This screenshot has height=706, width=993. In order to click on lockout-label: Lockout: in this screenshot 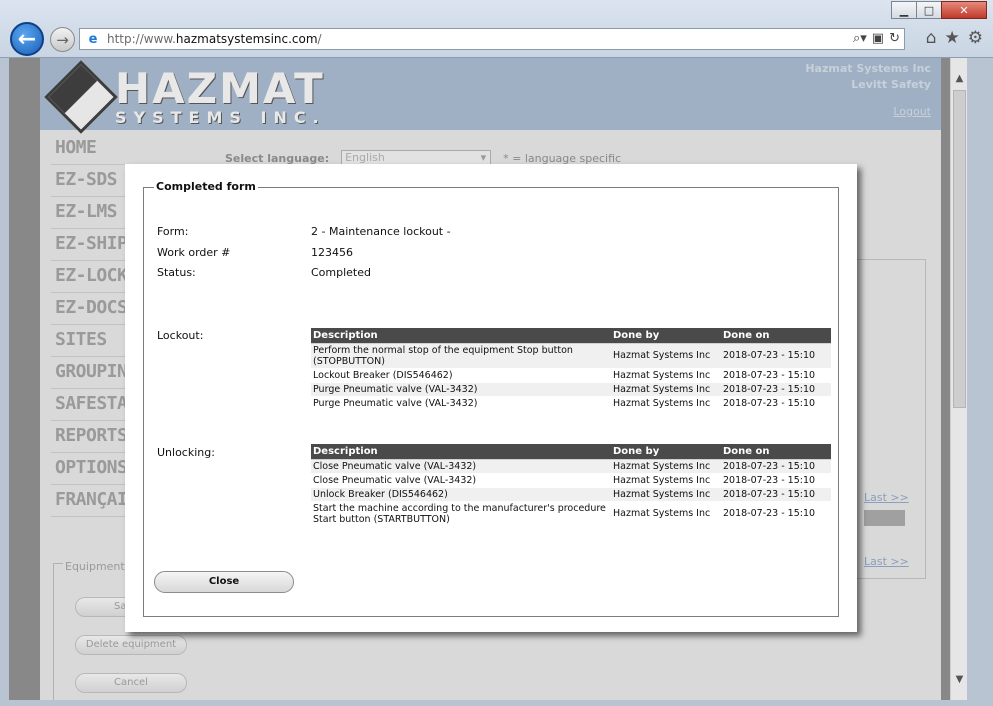, I will do `click(180, 335)`.